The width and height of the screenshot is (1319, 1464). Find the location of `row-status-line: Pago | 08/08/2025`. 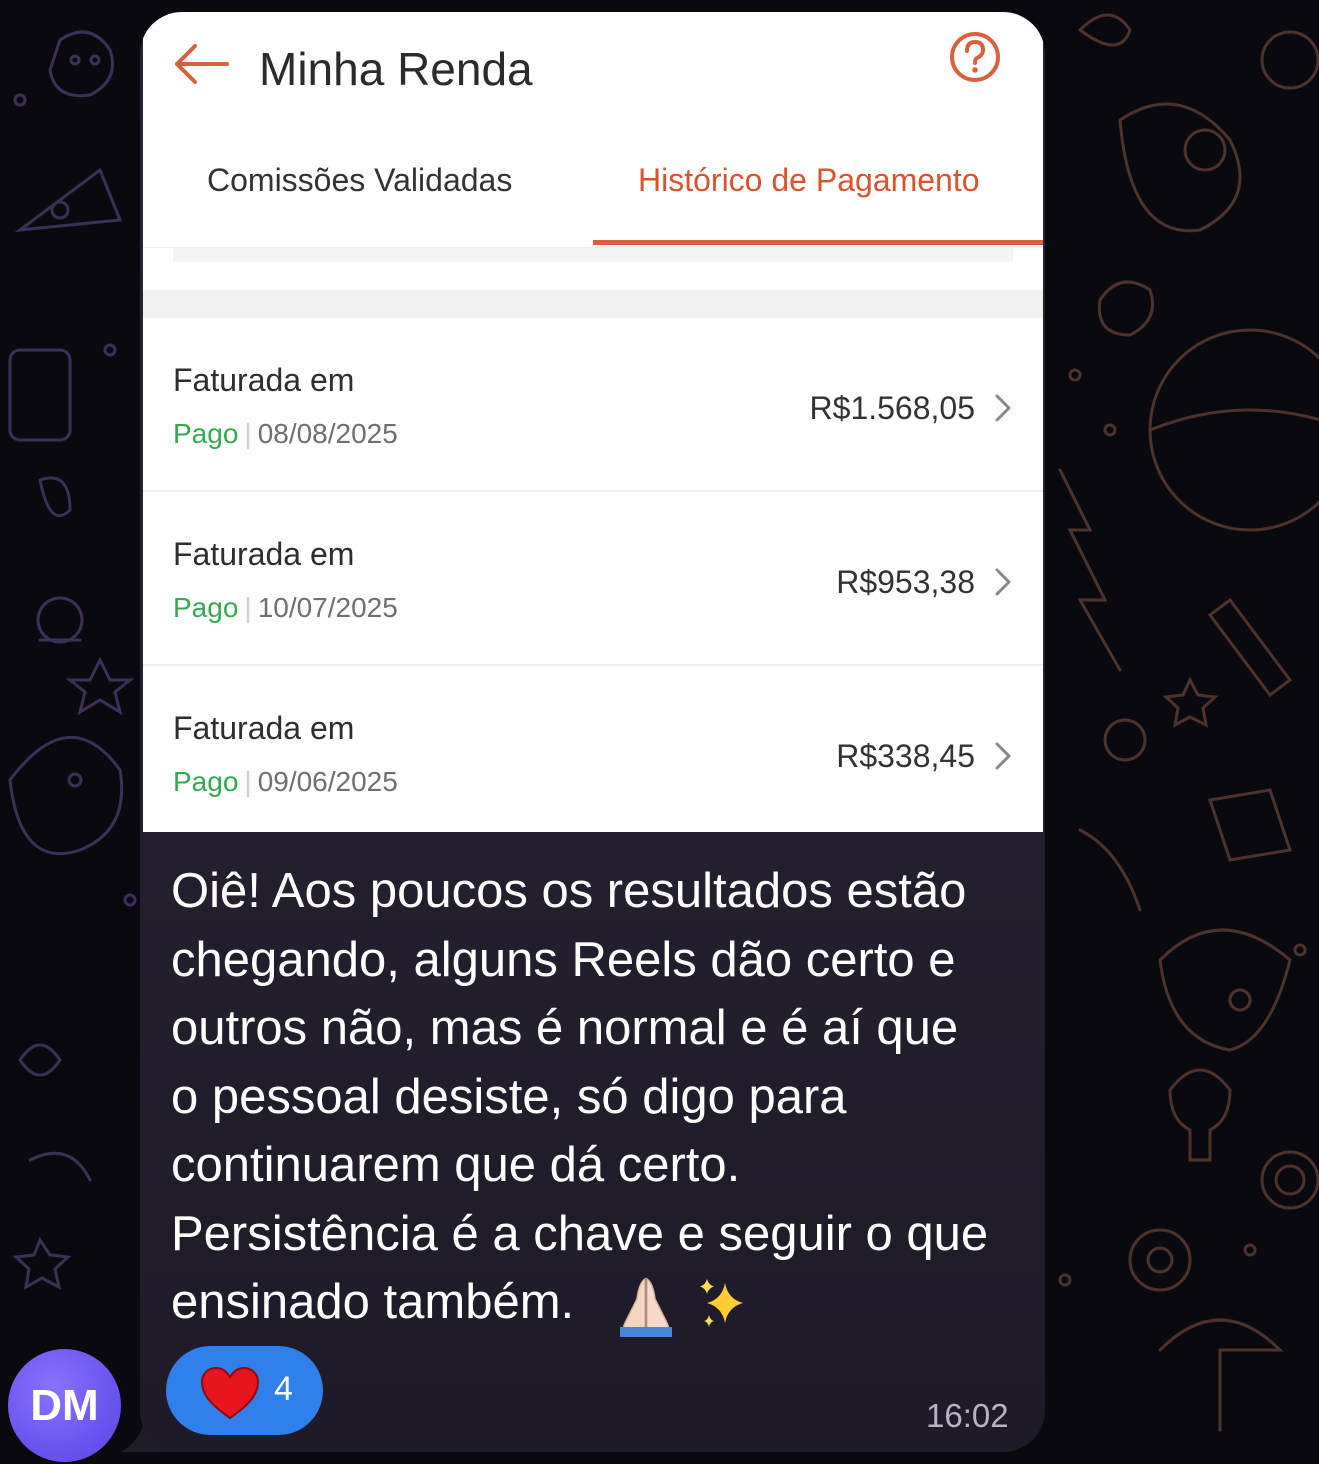

row-status-line: Pago | 08/08/2025 is located at coordinates (285, 434).